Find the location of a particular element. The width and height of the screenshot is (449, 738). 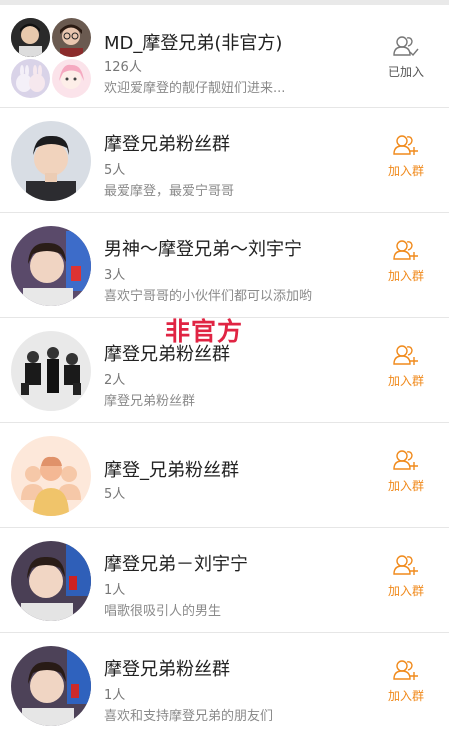

group-row: 男神～摩登兄弟～刘宇宁 3人 喜欢宁哥哥的小伙伴们都可以添加哟 加入群 is located at coordinates (224, 265).